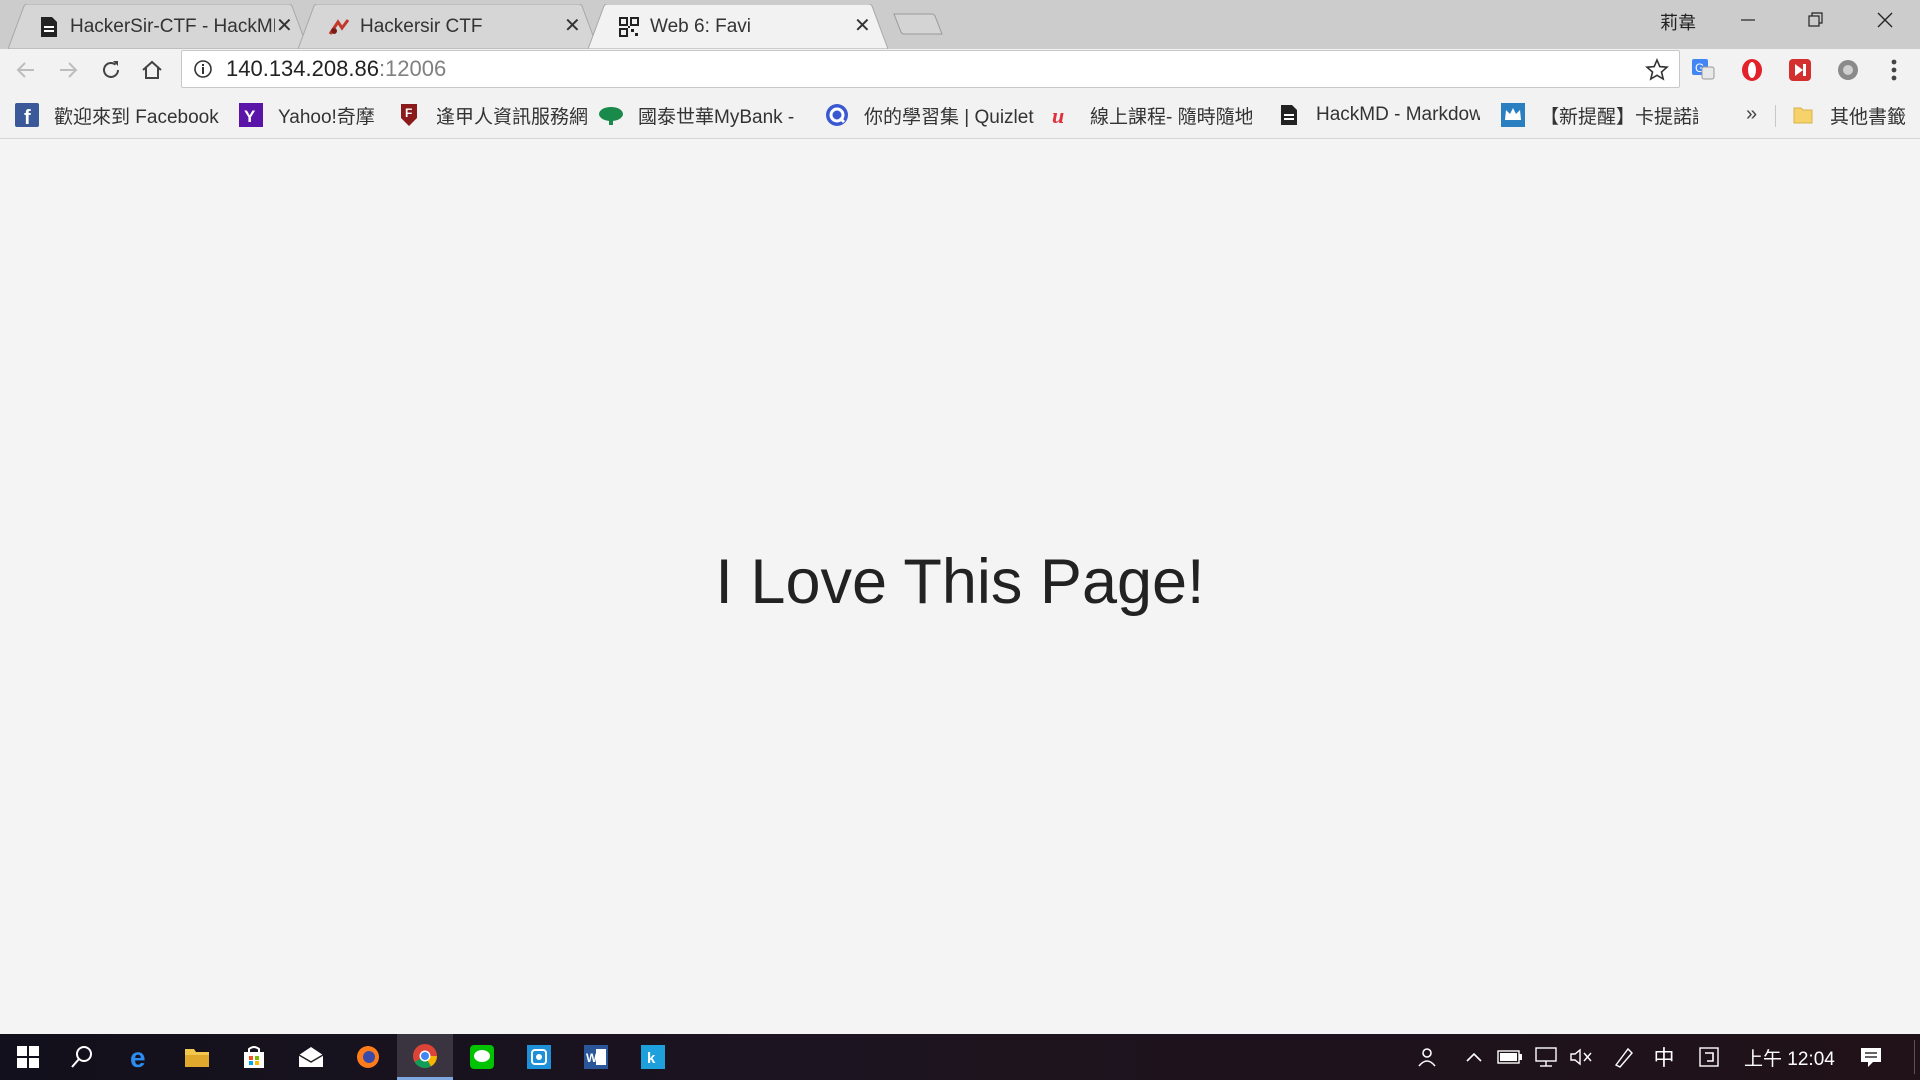 Image resolution: width=1920 pixels, height=1080 pixels. Describe the element at coordinates (448, 26) in the screenshot. I see `tab-hackersir: Hackersir CTF ✕` at that location.